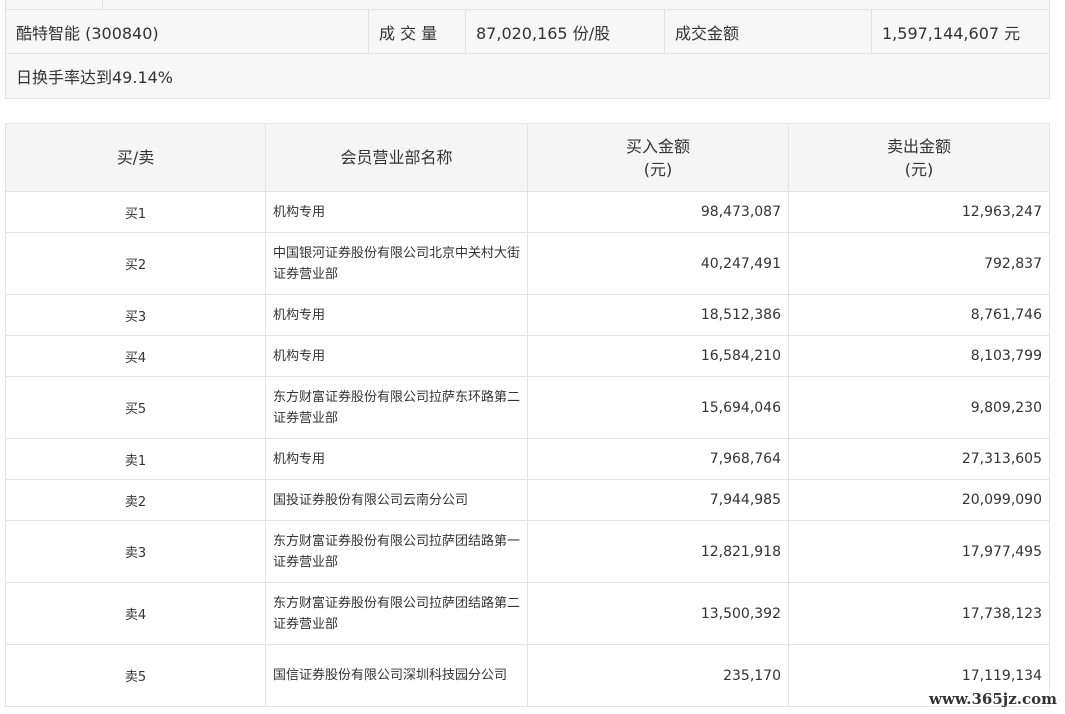 This screenshot has height=714, width=1065. Describe the element at coordinates (658, 613) in the screenshot. I see `row-buy-amount: 13,500,392` at that location.